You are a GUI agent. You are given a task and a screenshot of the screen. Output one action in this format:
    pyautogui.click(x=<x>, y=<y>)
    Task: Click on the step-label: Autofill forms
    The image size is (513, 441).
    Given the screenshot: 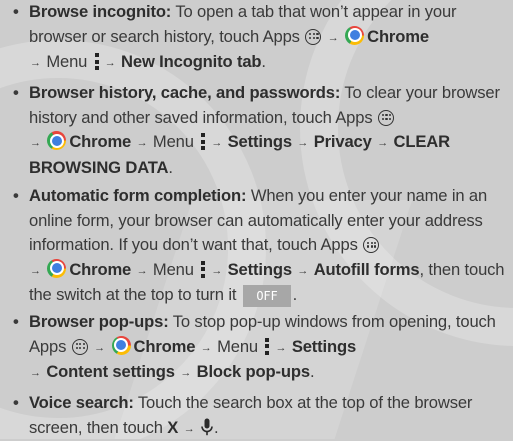 What is the action you would take?
    pyautogui.click(x=366, y=269)
    